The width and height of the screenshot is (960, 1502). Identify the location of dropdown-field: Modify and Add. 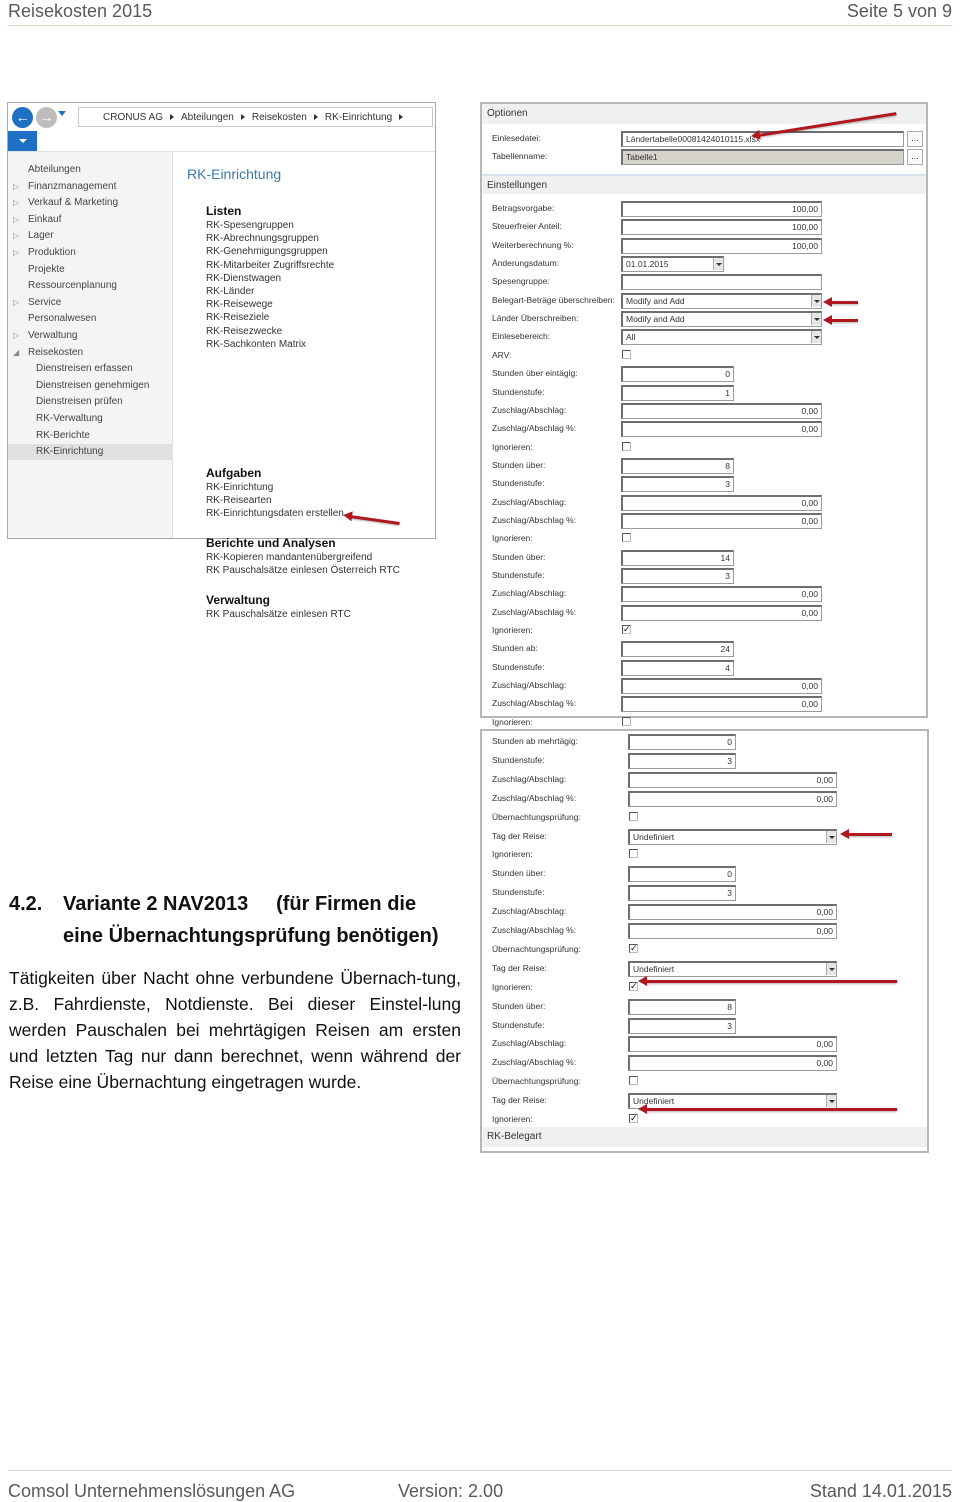
(721, 319).